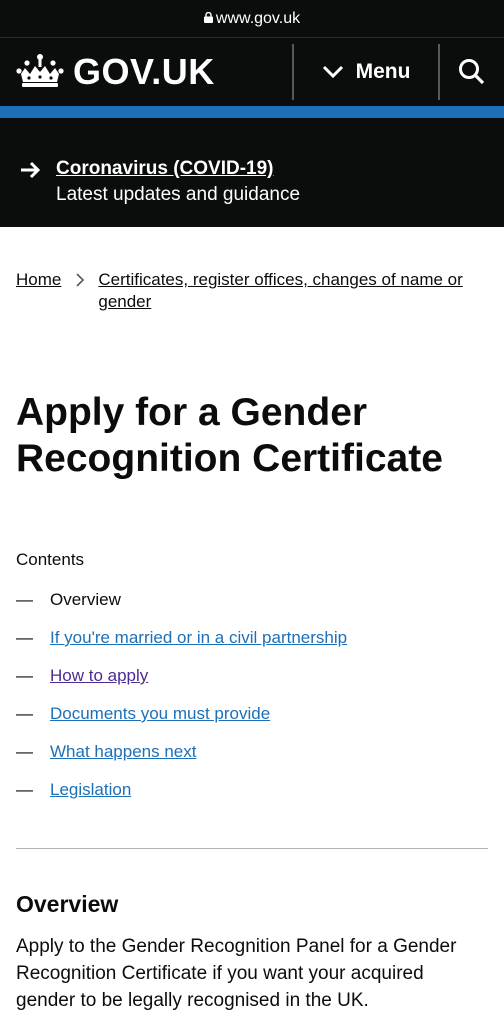 This screenshot has height=1024, width=504. Describe the element at coordinates (258, 18) in the screenshot. I see `url-text: www.gov.uk` at that location.